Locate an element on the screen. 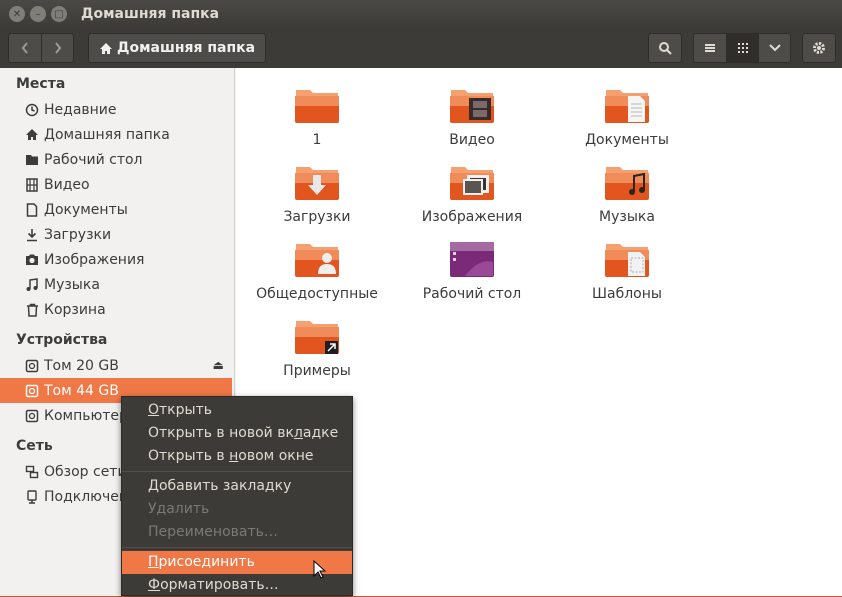 The image size is (842, 597). grid-icon is located at coordinates (742, 48).